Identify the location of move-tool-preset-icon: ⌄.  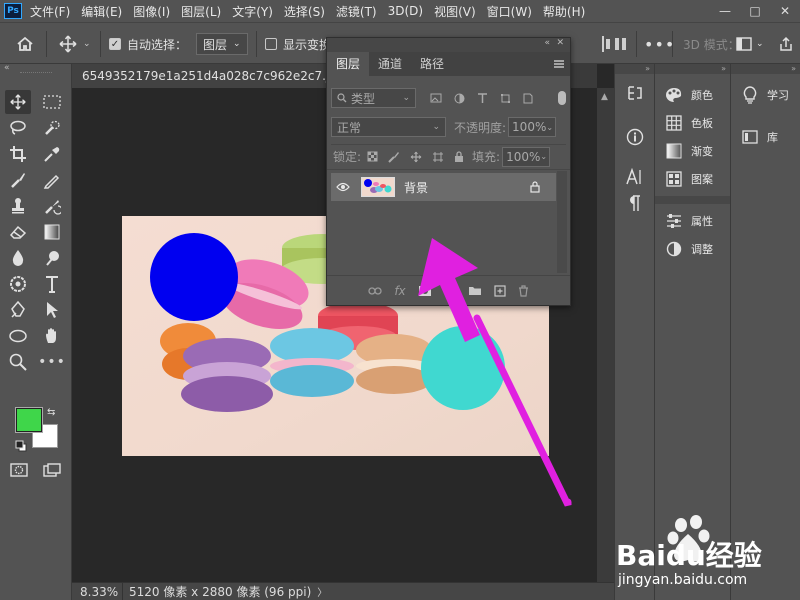
(74, 44).